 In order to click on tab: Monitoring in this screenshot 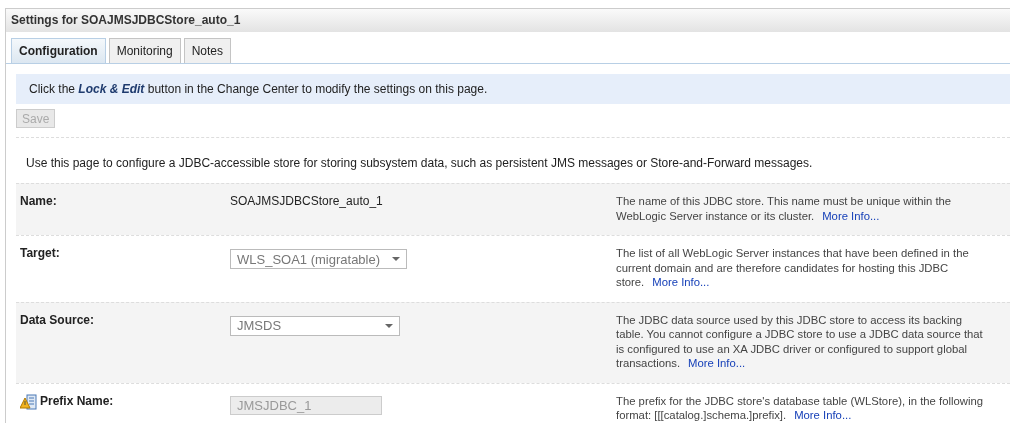, I will do `click(144, 50)`.